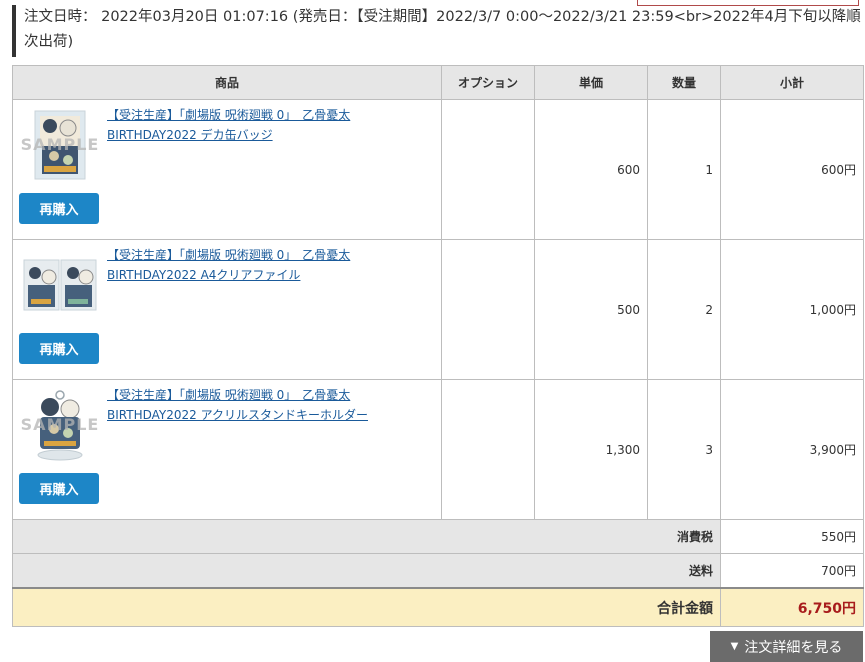 This screenshot has height=662, width=865. Describe the element at coordinates (488, 82) in the screenshot. I see `header-option: オプション` at that location.